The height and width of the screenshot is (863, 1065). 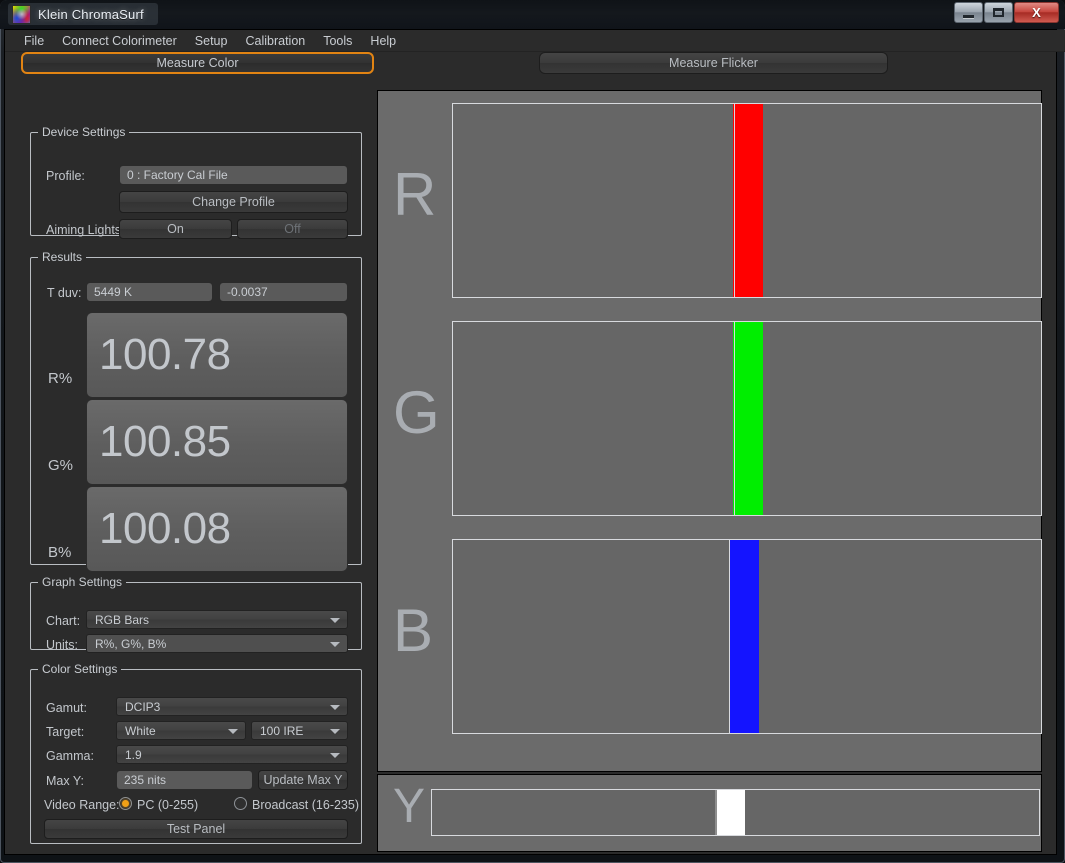 I want to click on luminance-chart: Y, so click(x=709, y=813).